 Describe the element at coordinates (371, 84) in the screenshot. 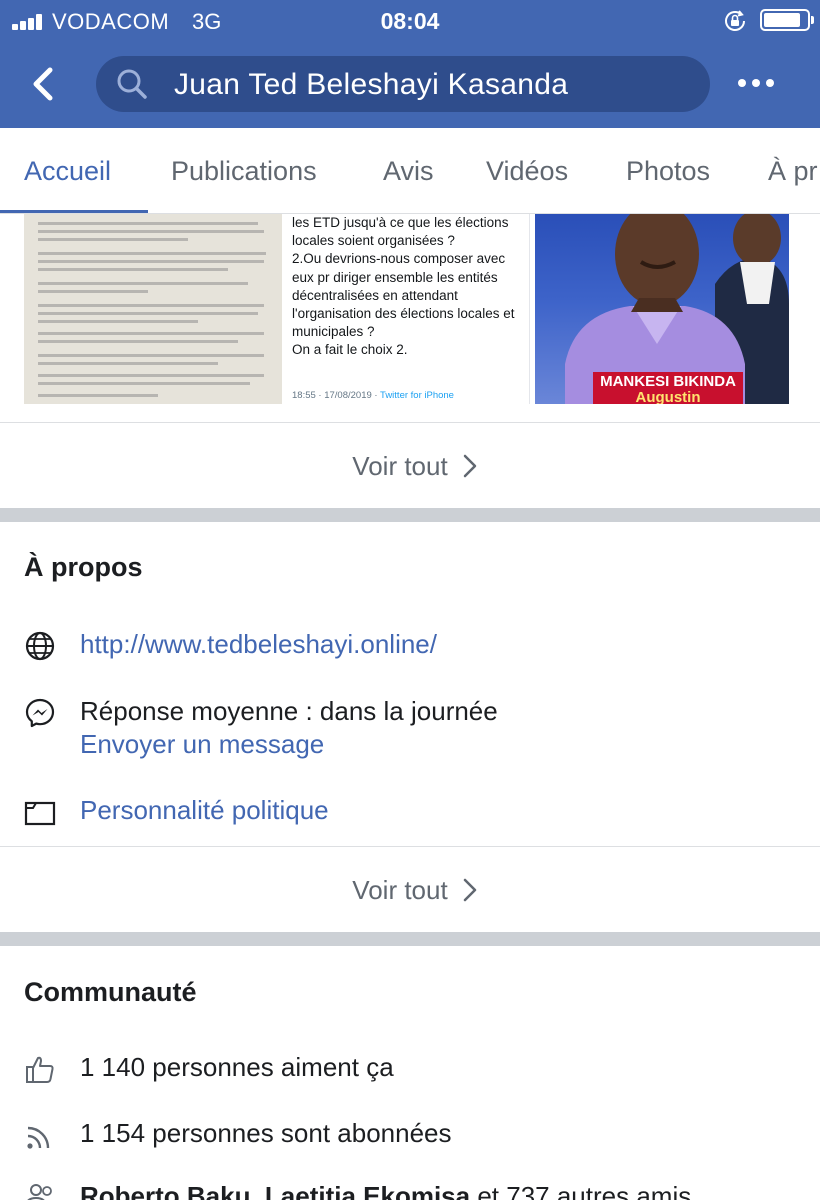

I see `search-query: Juan Ted Beleshayi Kasanda` at that location.